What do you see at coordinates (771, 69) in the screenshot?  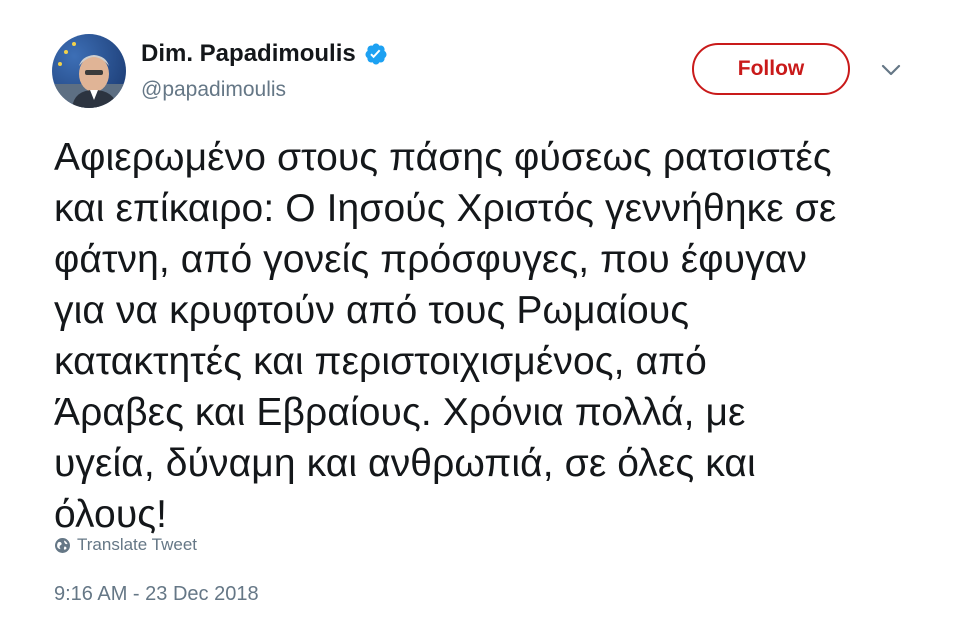 I see `follow-button: Follow` at bounding box center [771, 69].